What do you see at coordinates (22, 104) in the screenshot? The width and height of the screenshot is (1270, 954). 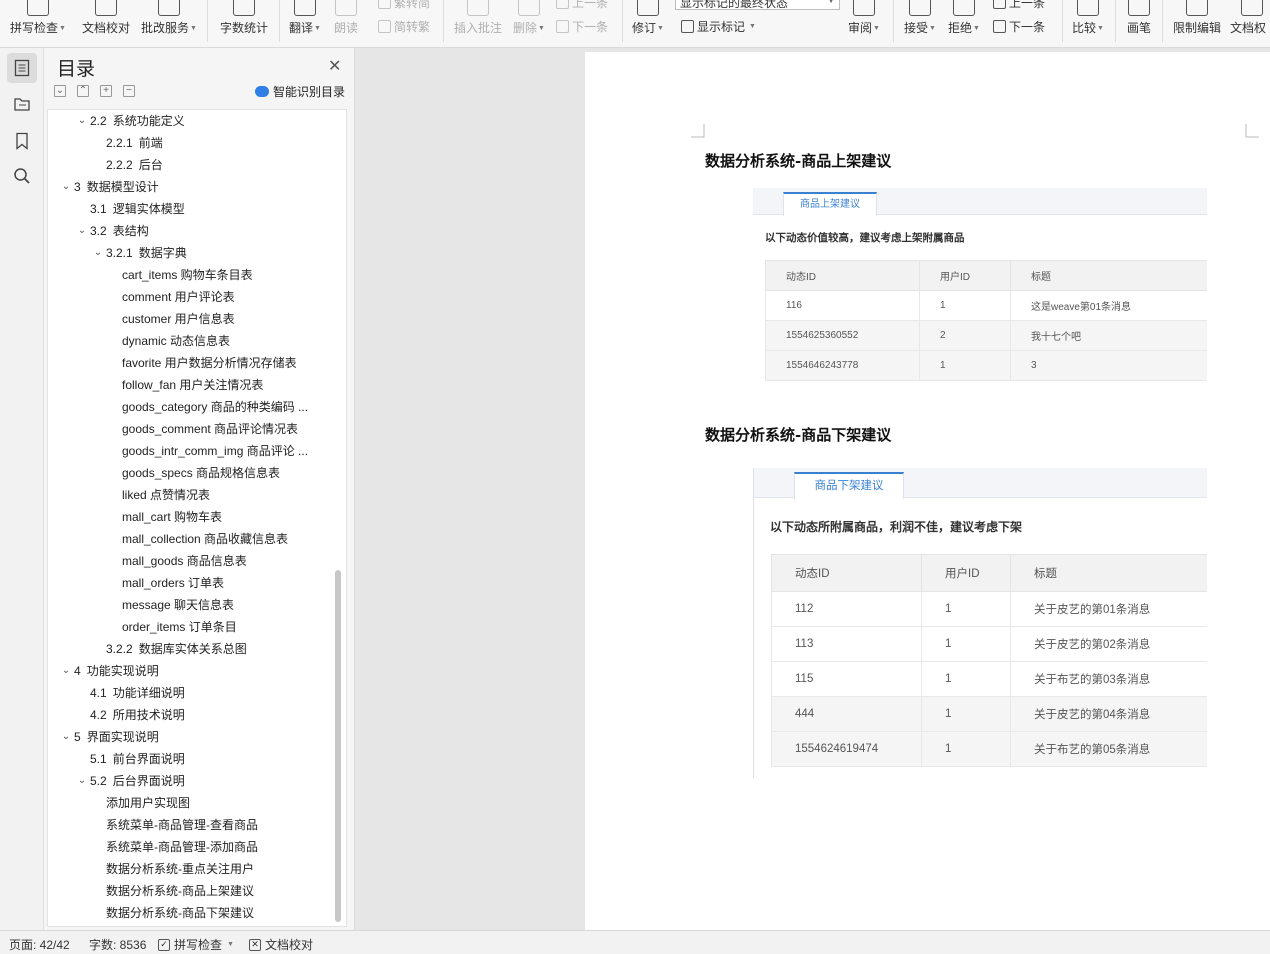 I see `chapter-nav-button` at bounding box center [22, 104].